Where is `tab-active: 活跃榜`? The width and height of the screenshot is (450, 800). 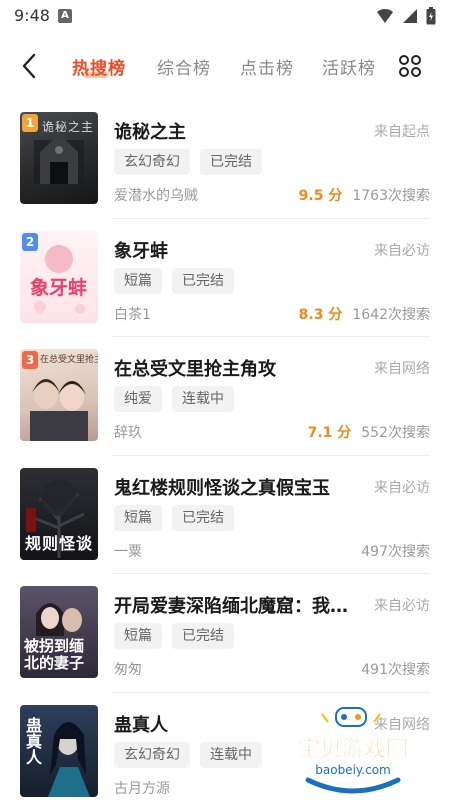 tab-active: 活跃榜 is located at coordinates (349, 66).